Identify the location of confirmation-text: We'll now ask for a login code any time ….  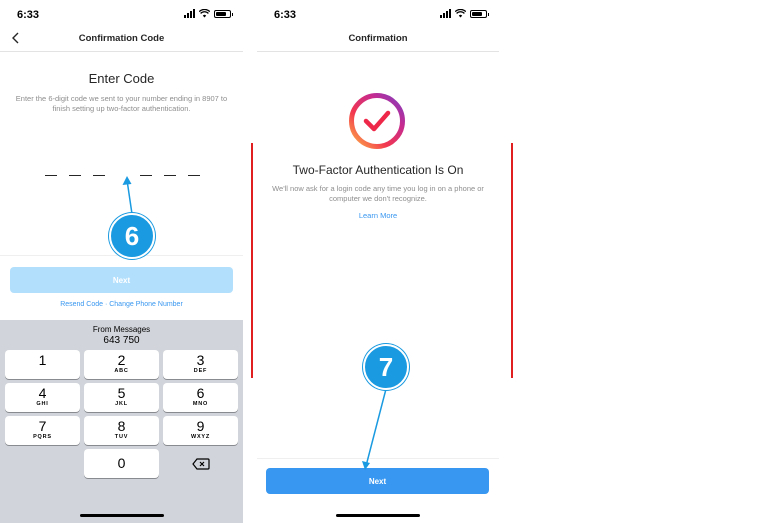
(378, 193).